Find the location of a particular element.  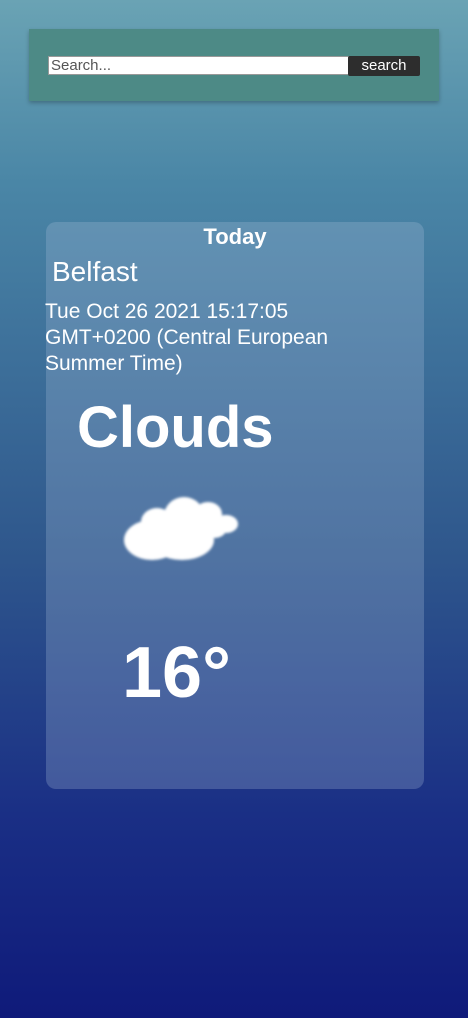

search-bar: search is located at coordinates (234, 65).